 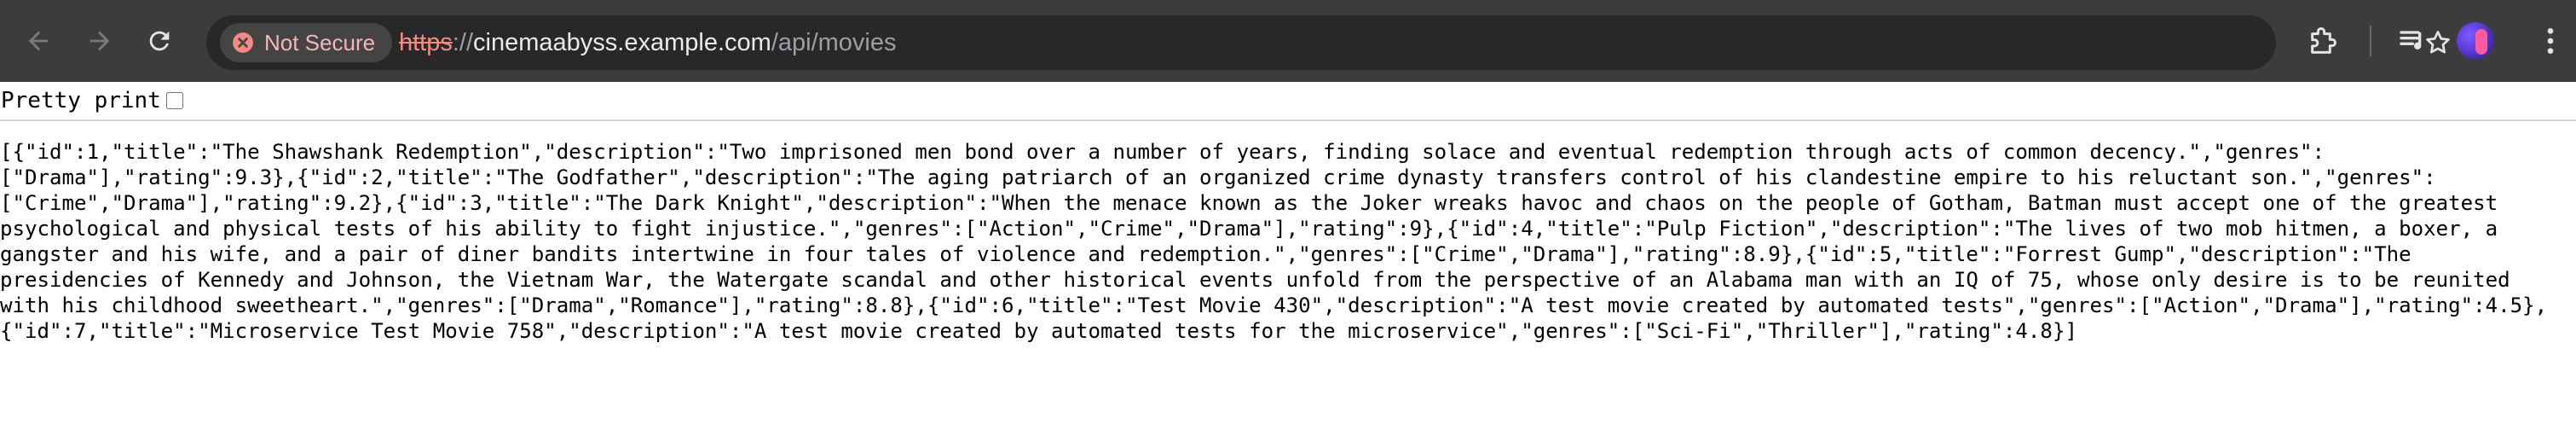 I want to click on arrow-right-icon, so click(x=100, y=41).